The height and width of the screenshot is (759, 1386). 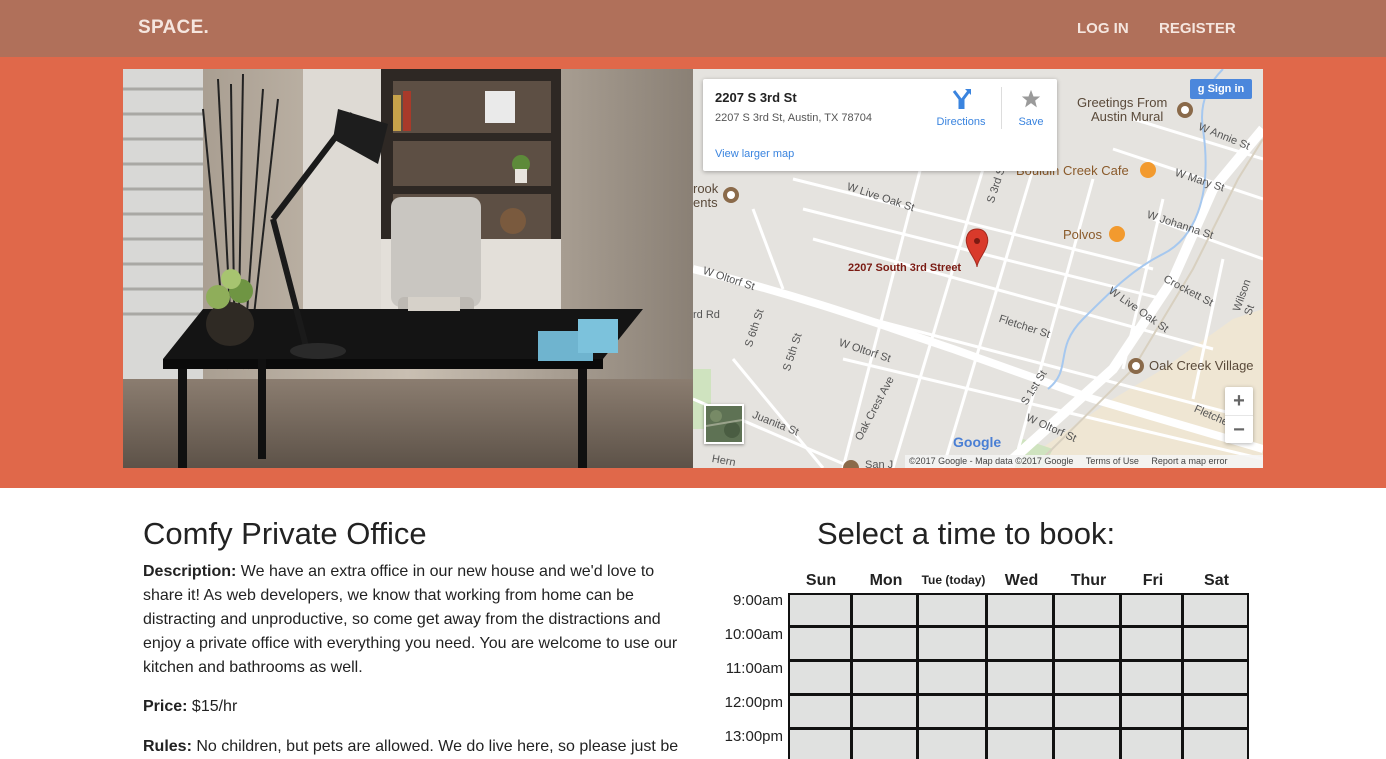 I want to click on view-larger-map-link: View larger map, so click(x=754, y=154).